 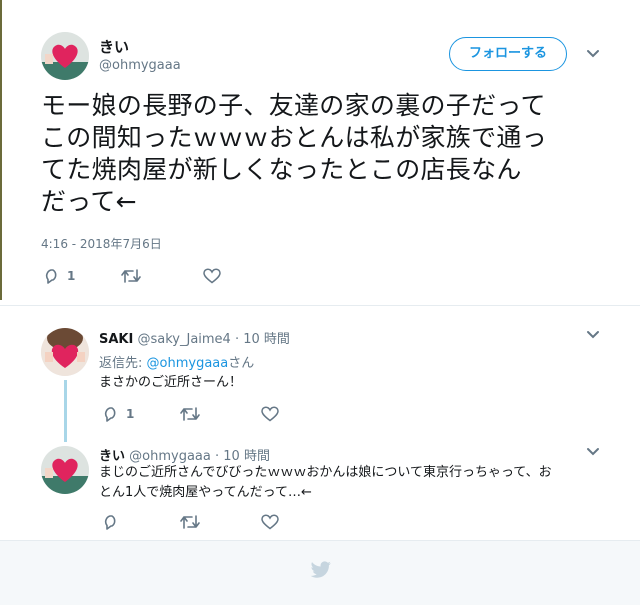 What do you see at coordinates (121, 363) in the screenshot?
I see `reply-to-label: 返信先:` at bounding box center [121, 363].